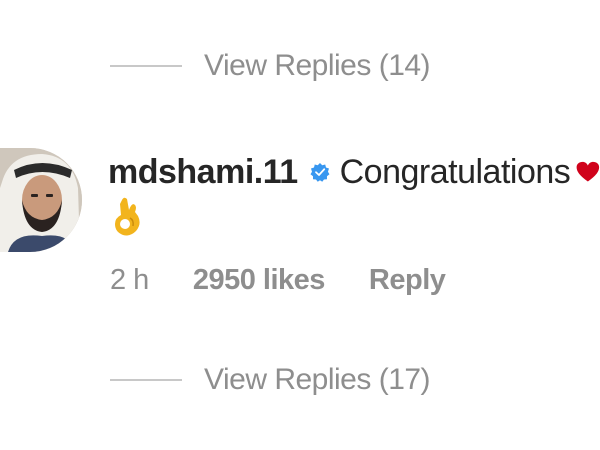 This screenshot has height=450, width=600. Describe the element at coordinates (259, 280) in the screenshot. I see `likes-count: 2950 likes` at that location.